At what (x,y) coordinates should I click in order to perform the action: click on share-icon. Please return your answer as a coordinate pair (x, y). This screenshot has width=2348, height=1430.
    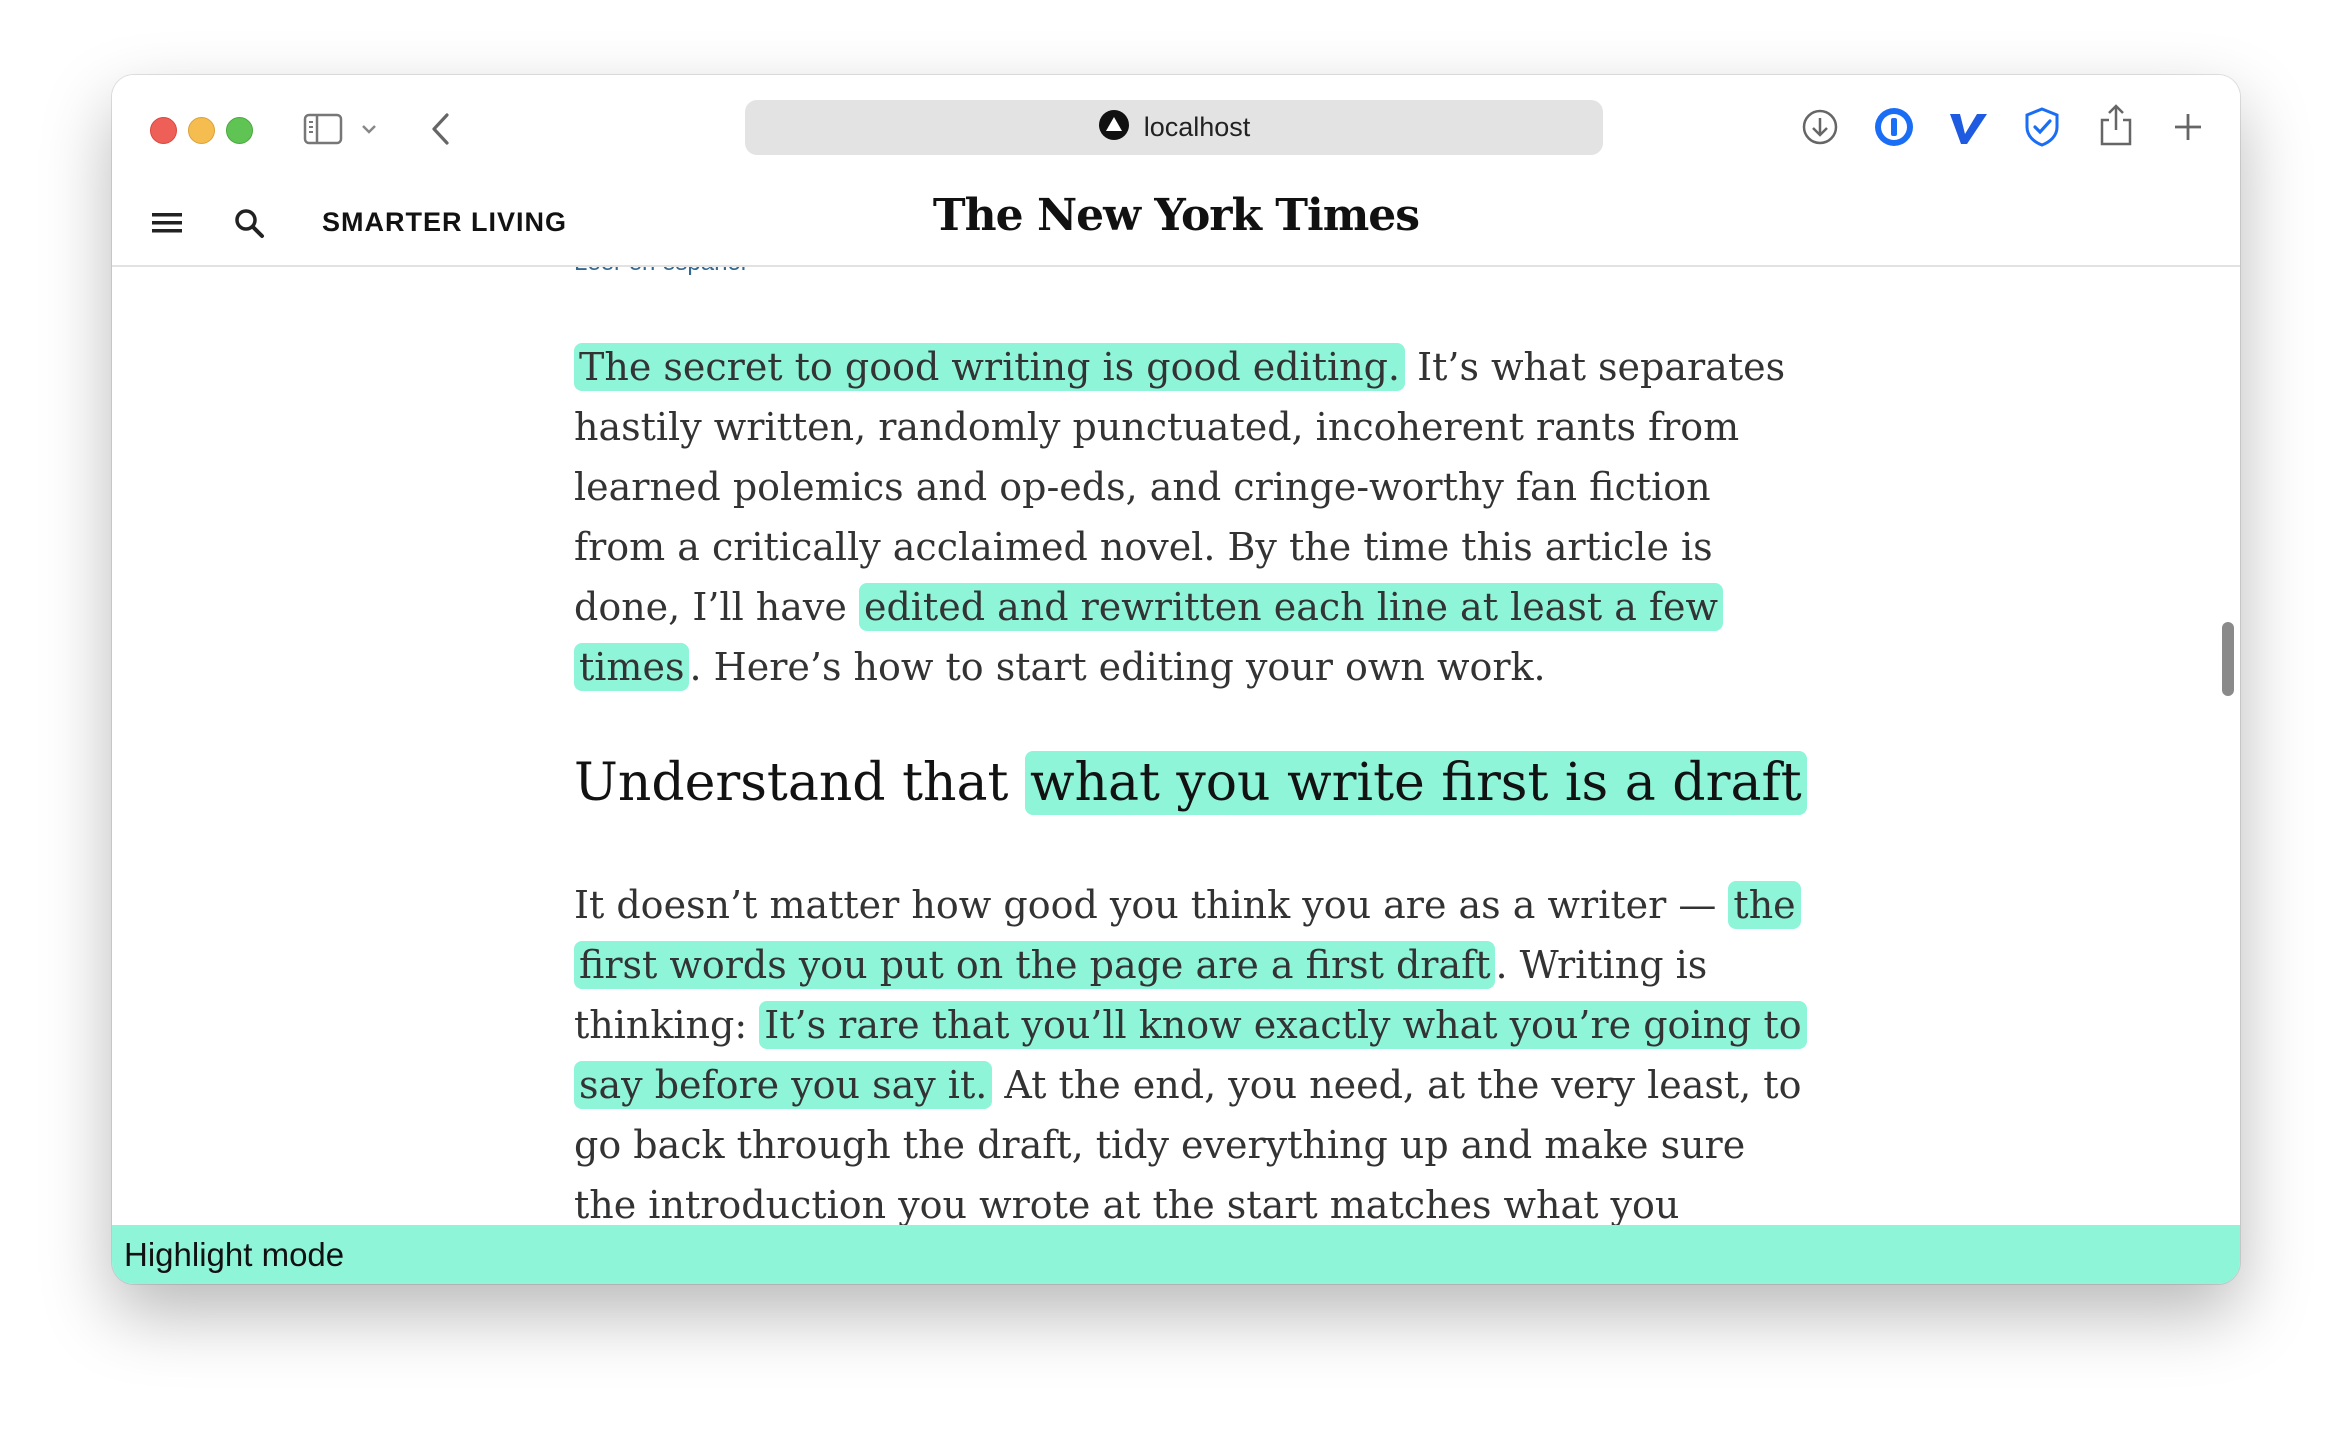
    Looking at the image, I should click on (2116, 125).